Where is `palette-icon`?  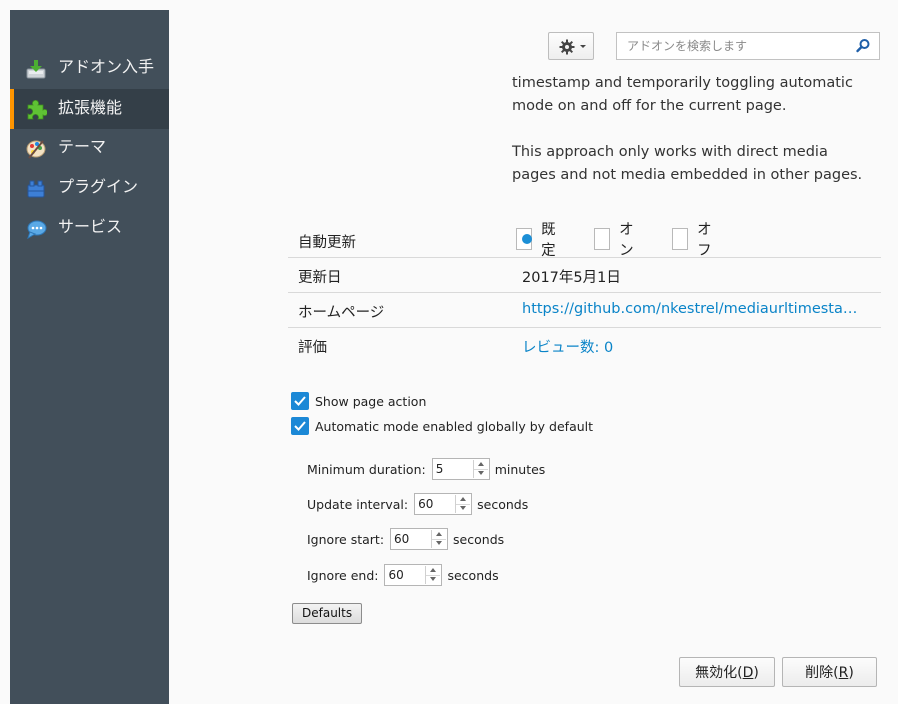
palette-icon is located at coordinates (36, 149).